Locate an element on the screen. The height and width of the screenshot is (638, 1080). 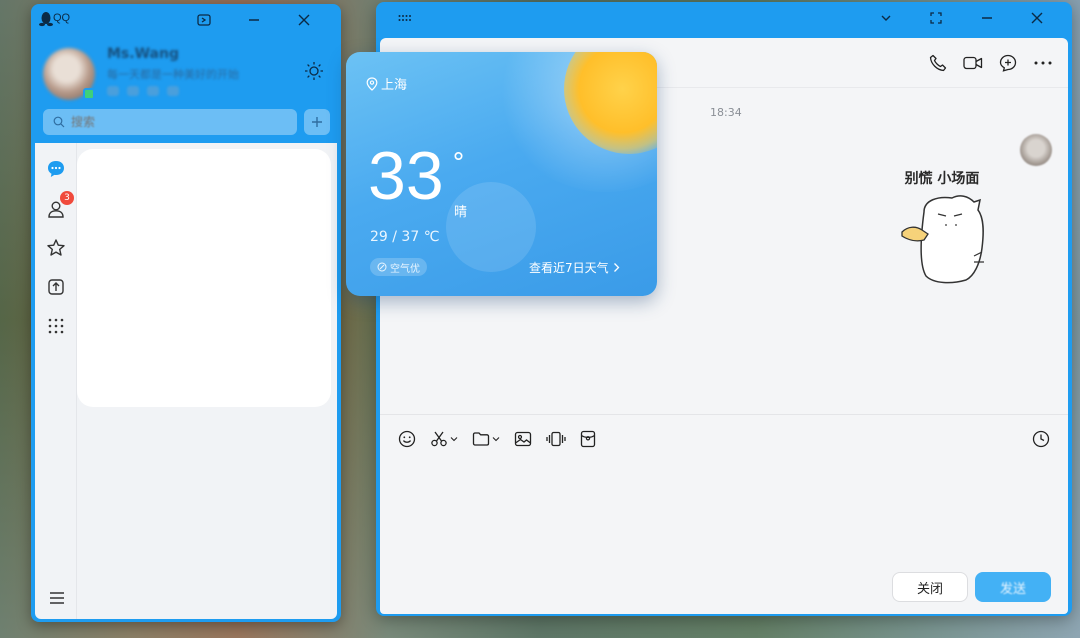
nav-files is located at coordinates (56, 287).